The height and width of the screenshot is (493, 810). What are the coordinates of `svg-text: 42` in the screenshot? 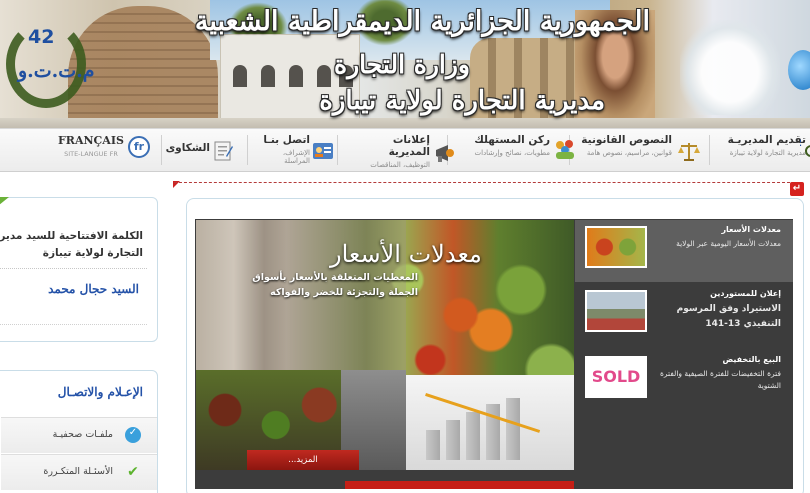 It's located at (801, 143).